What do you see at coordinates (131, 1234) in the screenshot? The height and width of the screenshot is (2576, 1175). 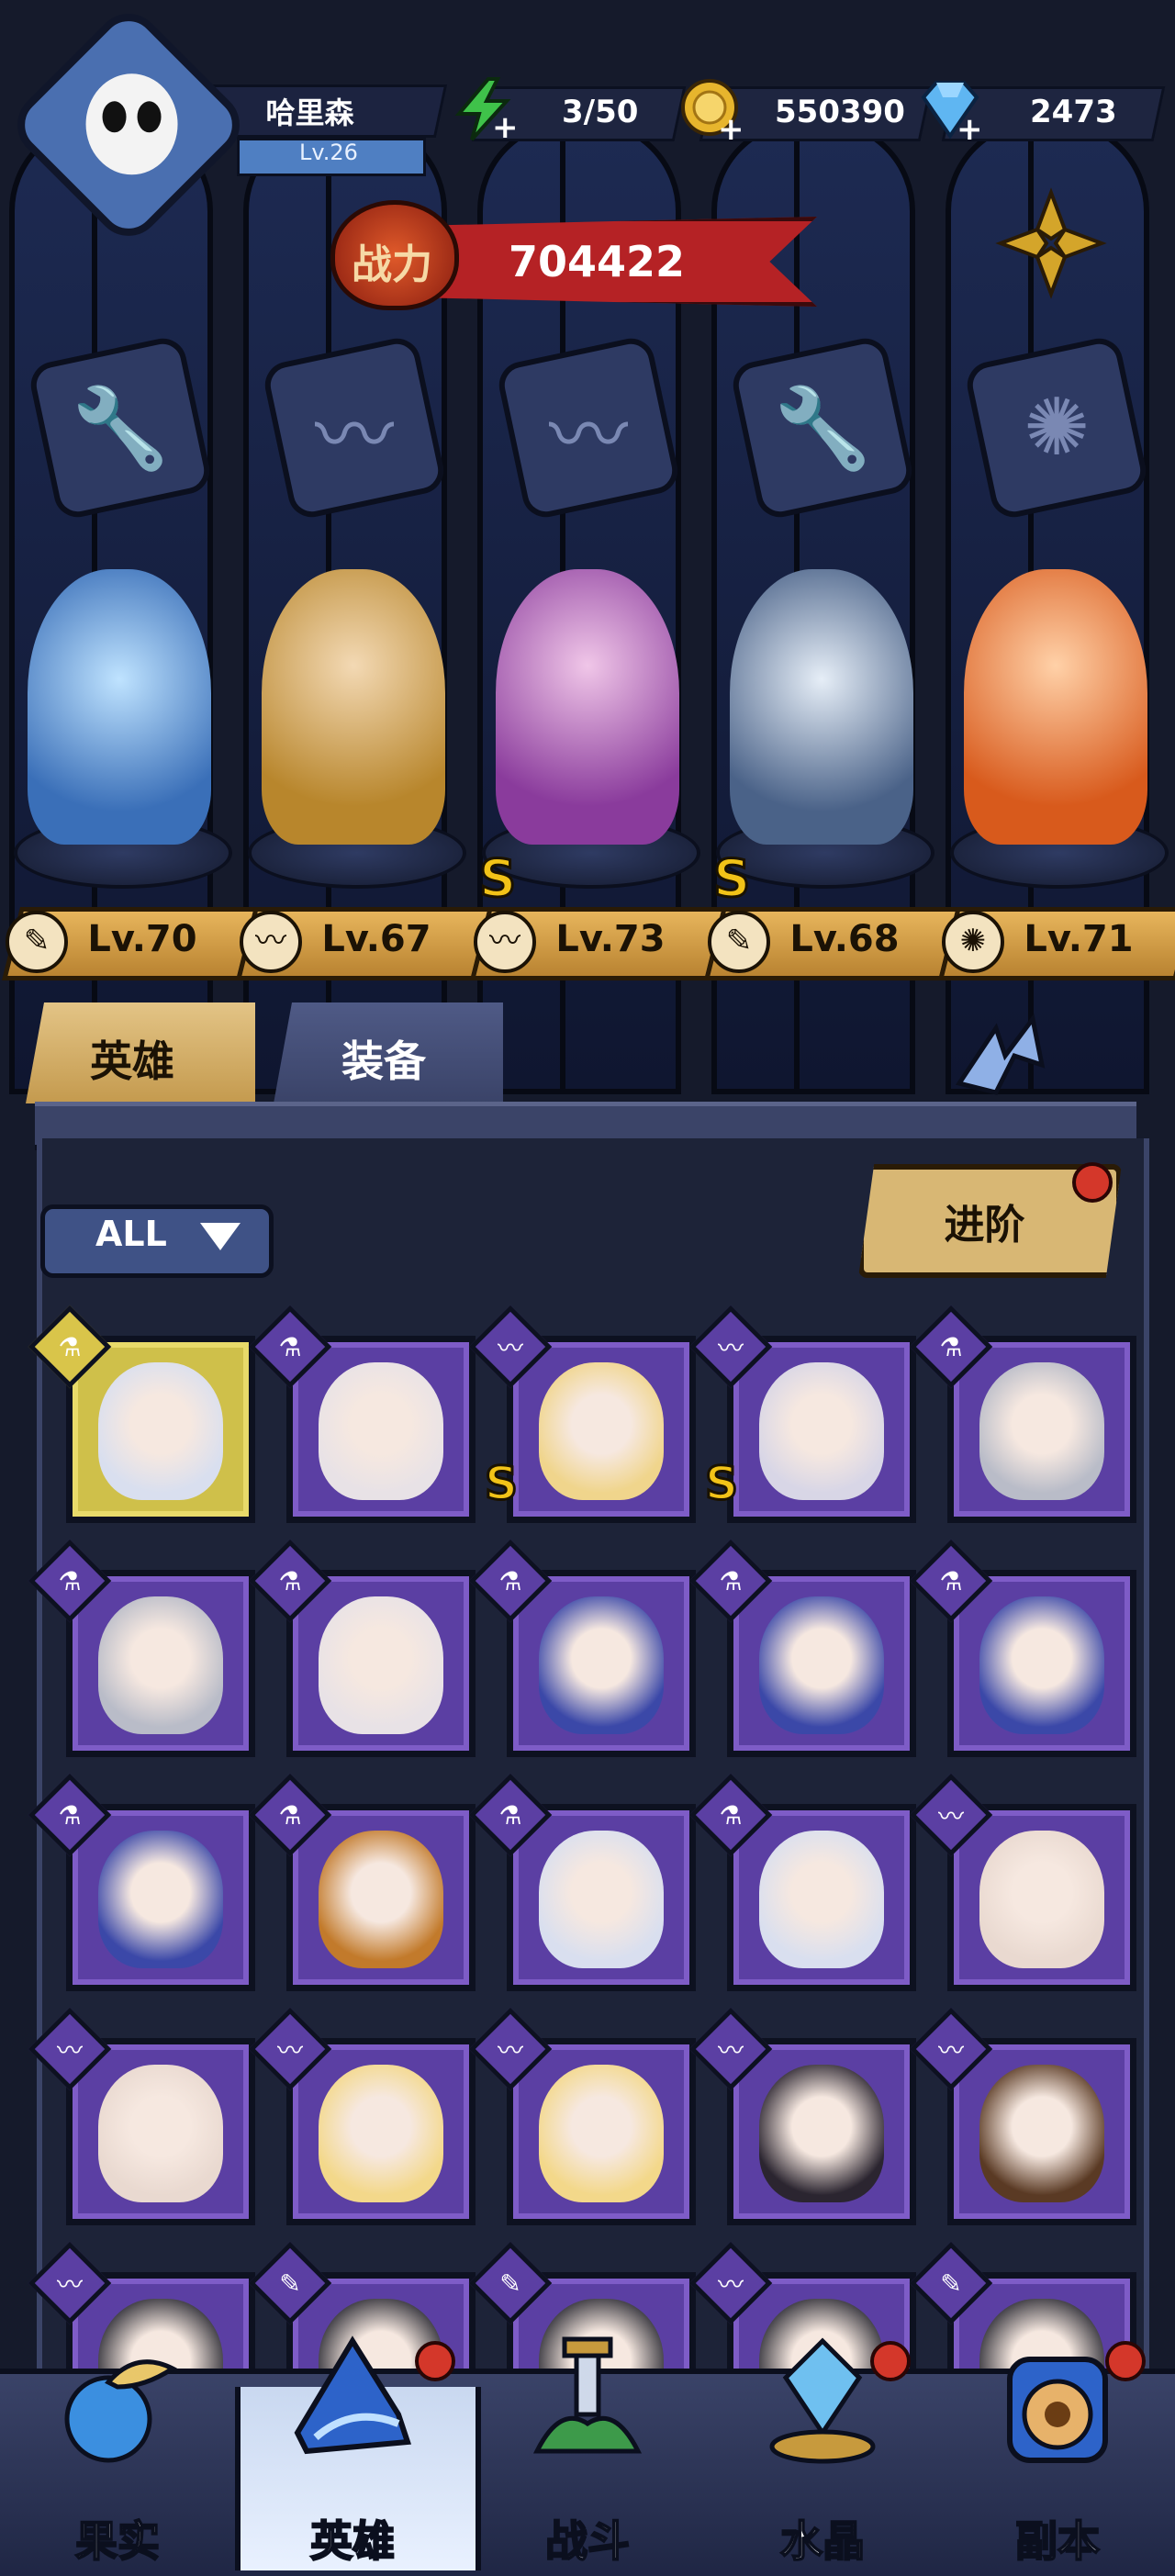 I see `filter-selected: ALL` at bounding box center [131, 1234].